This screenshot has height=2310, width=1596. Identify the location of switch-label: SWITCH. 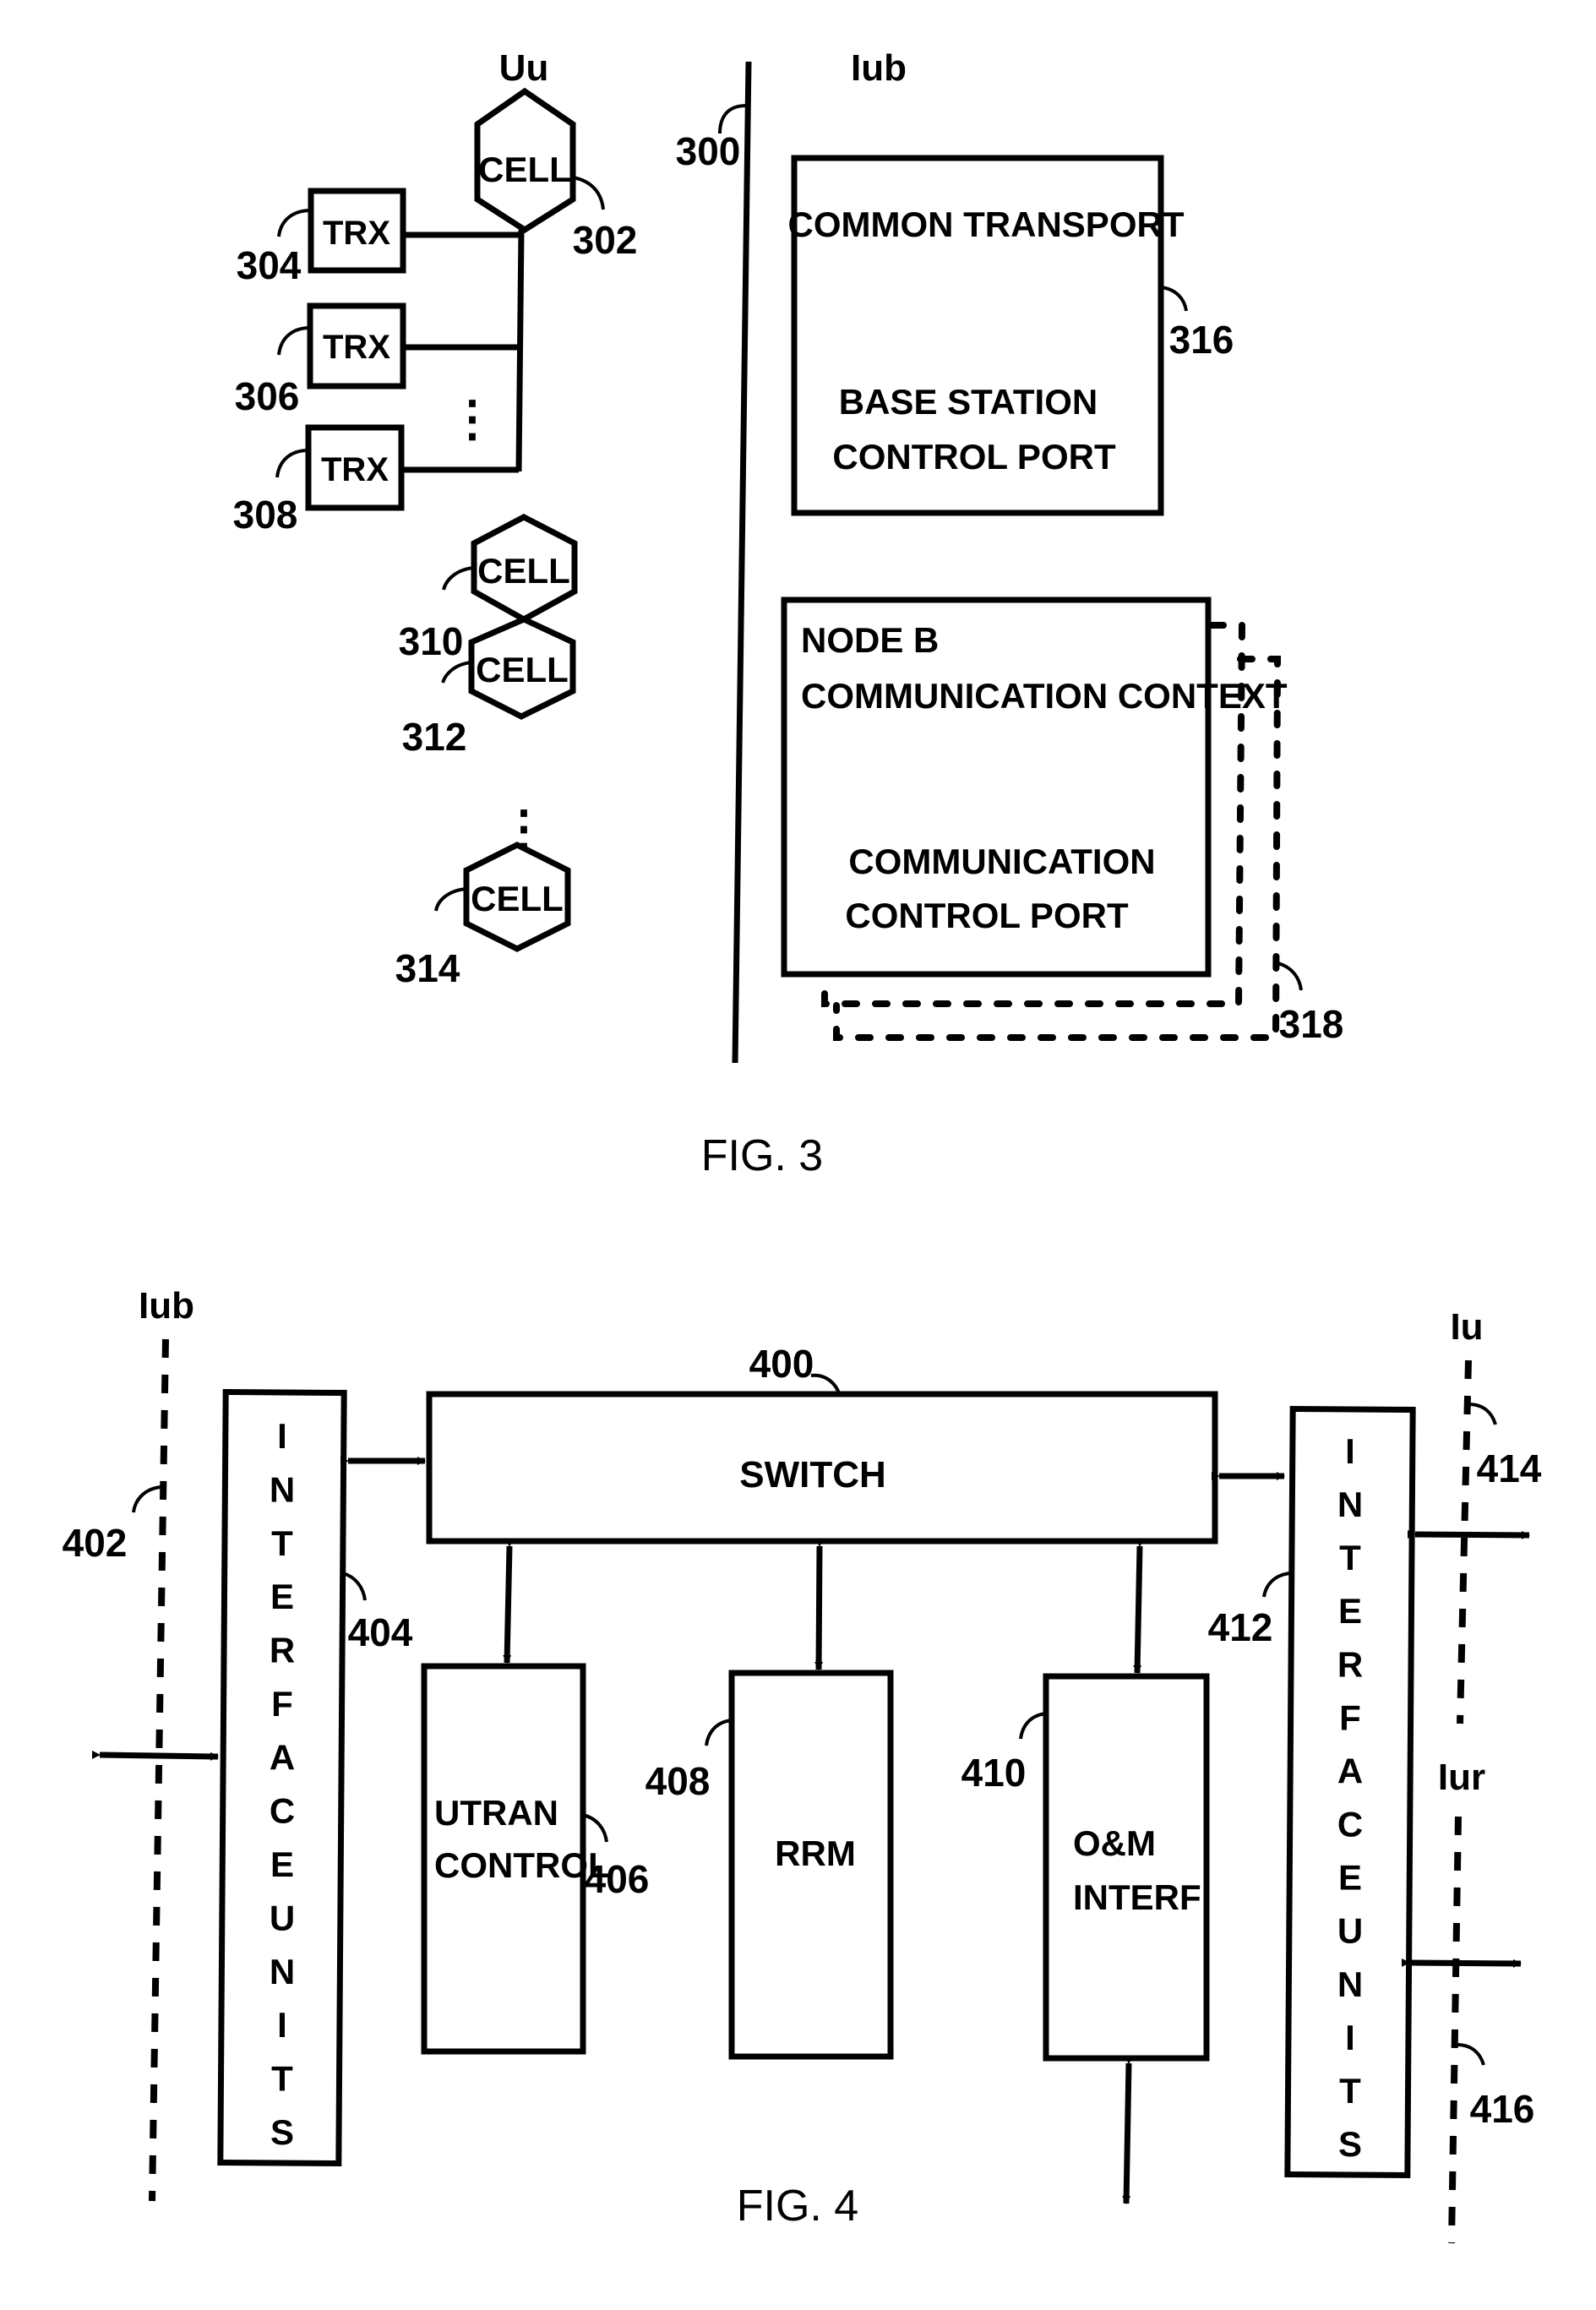
(812, 1475).